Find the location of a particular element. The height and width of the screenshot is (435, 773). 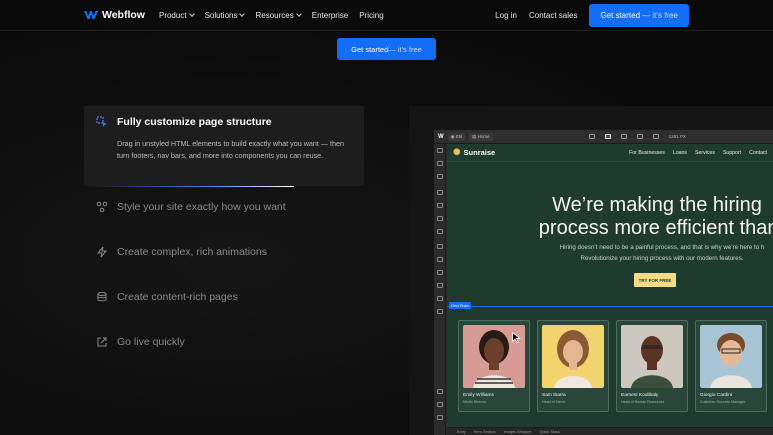

desktop-icon is located at coordinates (607, 136).